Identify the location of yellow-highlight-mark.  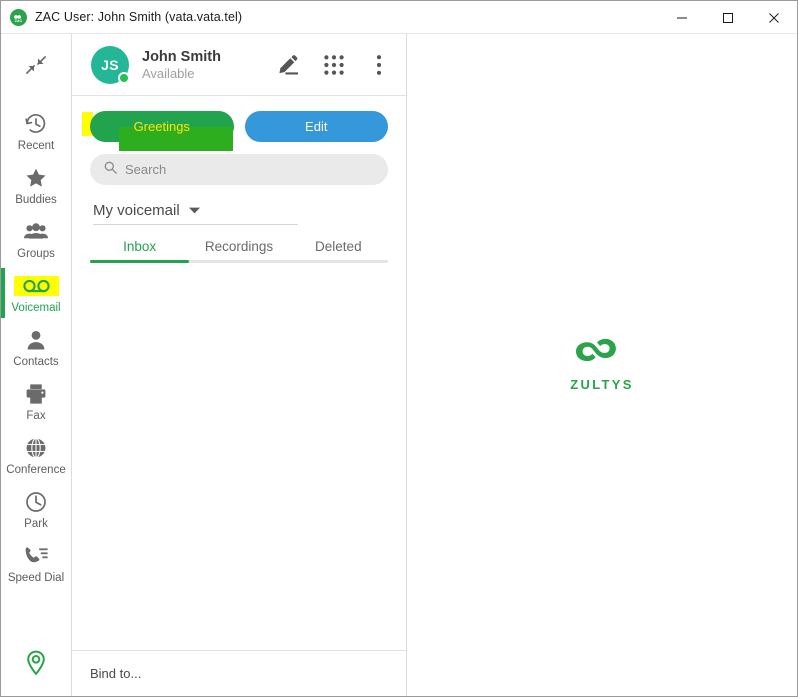
(36, 285).